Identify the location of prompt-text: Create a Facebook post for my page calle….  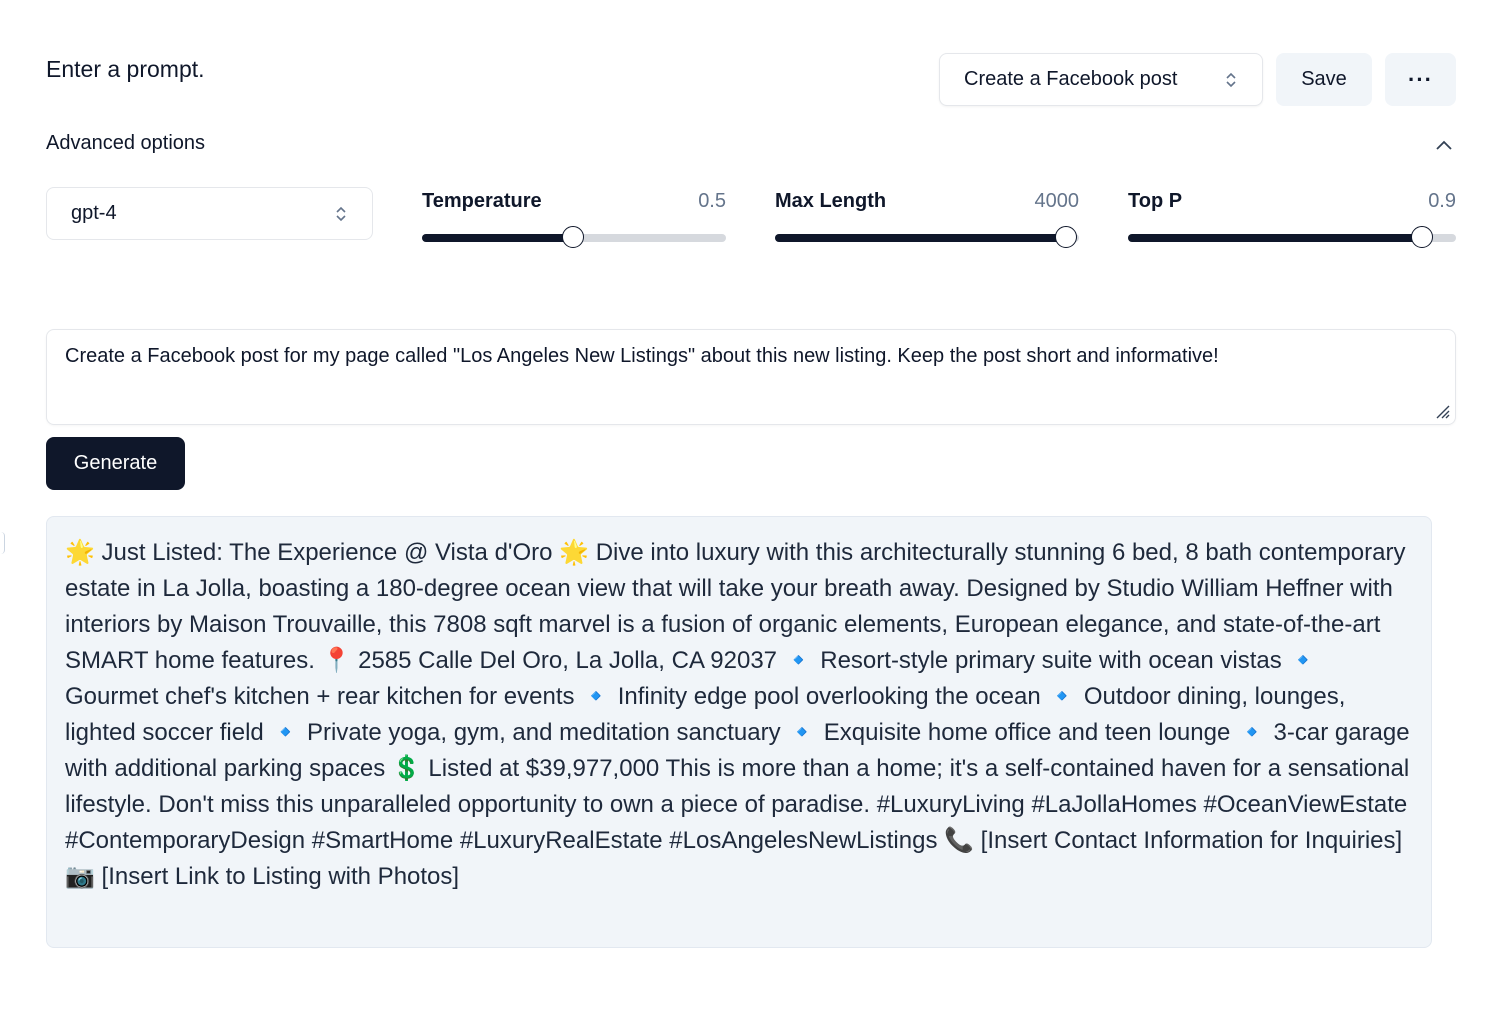
(642, 356).